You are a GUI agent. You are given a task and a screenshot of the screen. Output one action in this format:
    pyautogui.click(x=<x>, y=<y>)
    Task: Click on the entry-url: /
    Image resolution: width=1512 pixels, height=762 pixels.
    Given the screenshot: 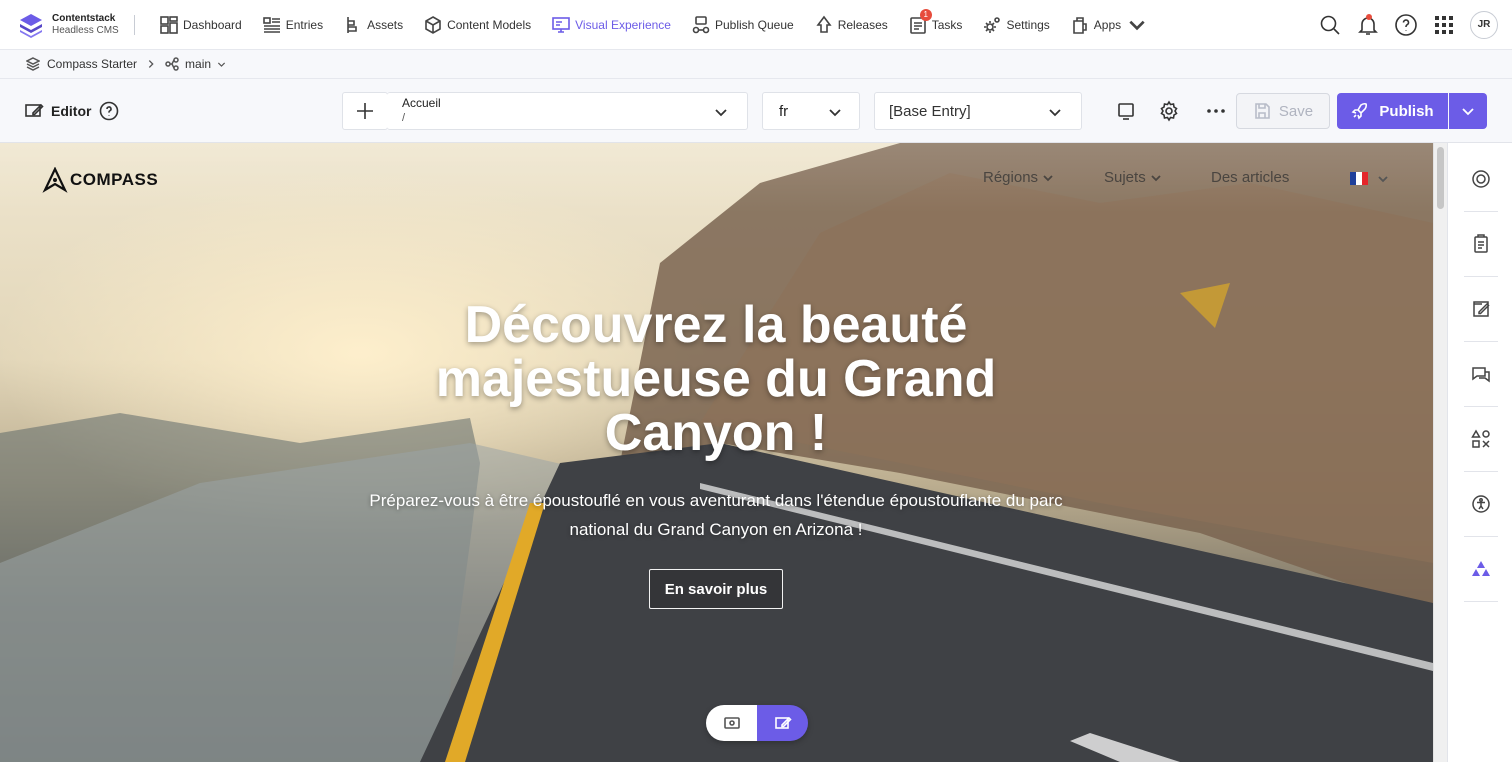 What is the action you would take?
    pyautogui.click(x=404, y=118)
    